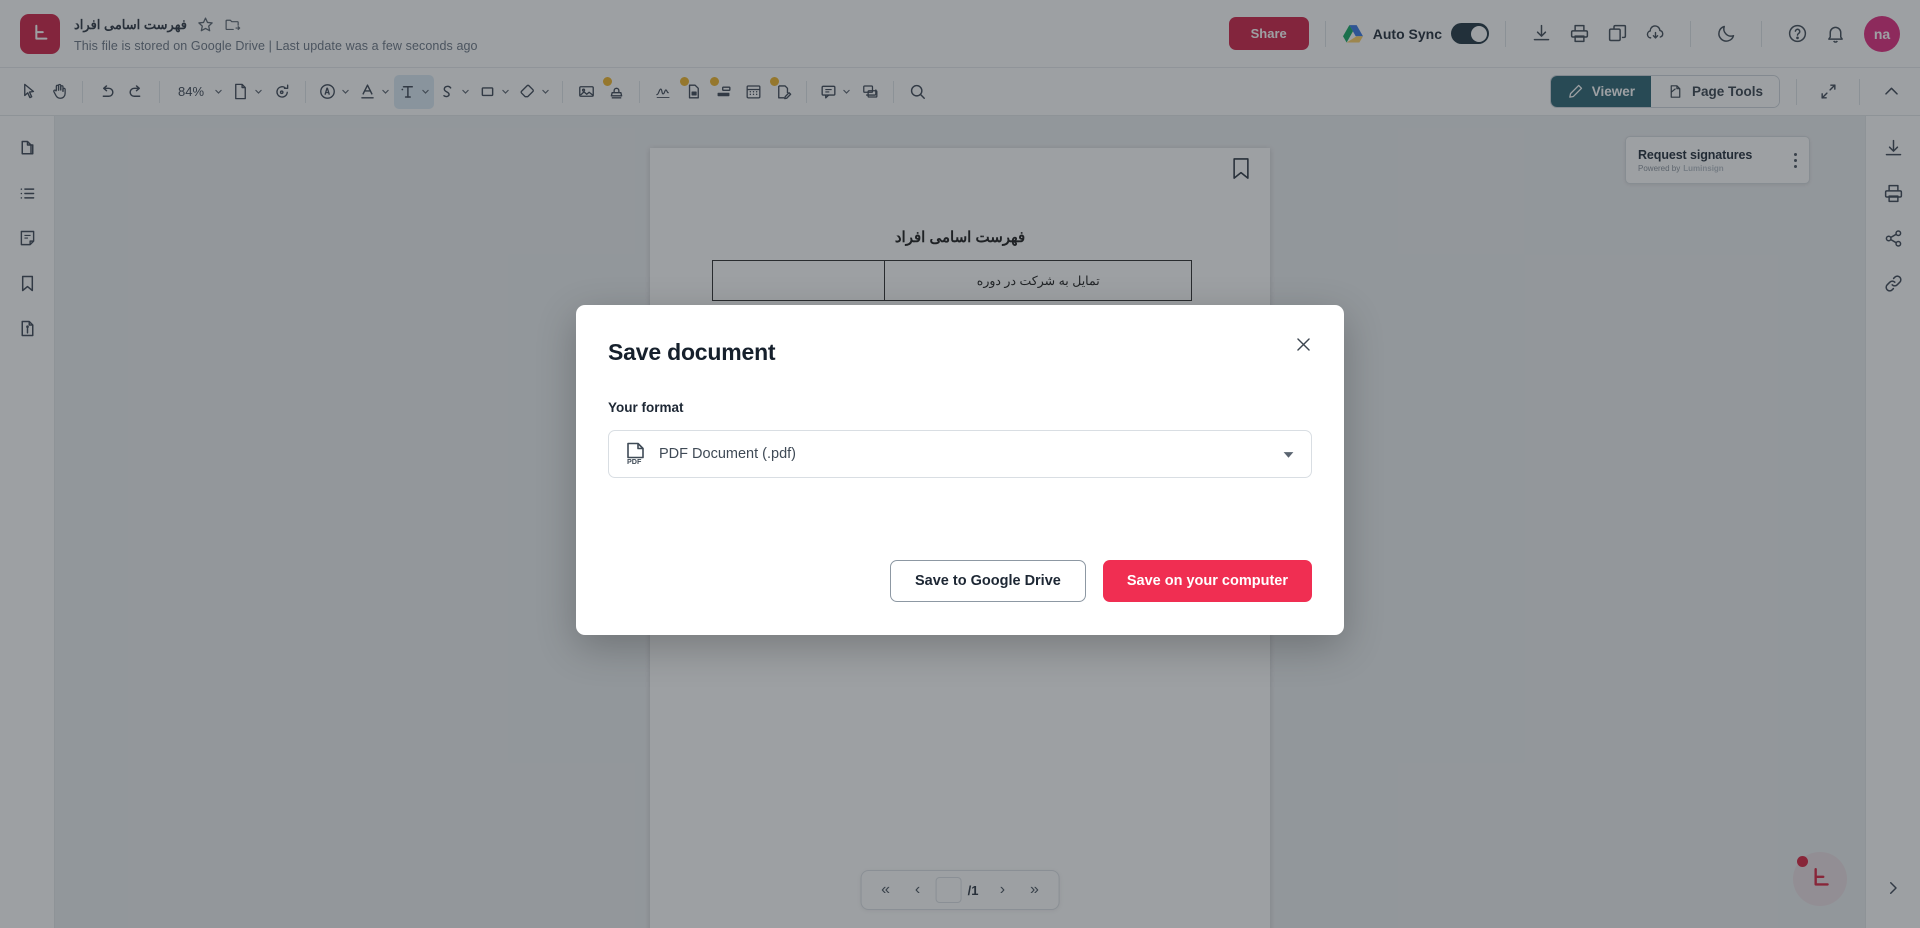 This screenshot has width=1920, height=928. Describe the element at coordinates (727, 454) in the screenshot. I see `format-selected-value: PDF Document (.pdf)` at that location.